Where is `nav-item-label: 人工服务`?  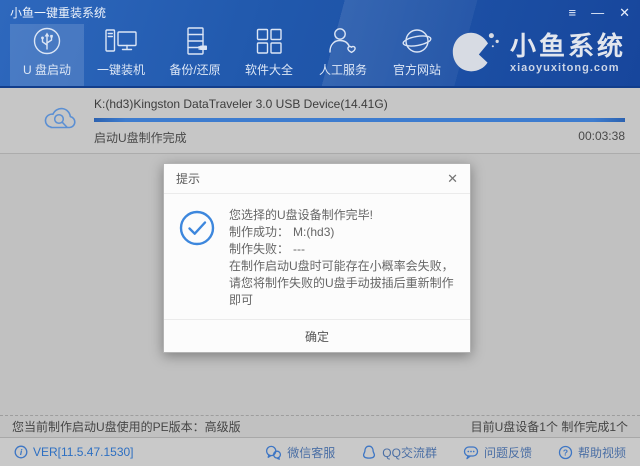
nav-item-label: 人工服务 is located at coordinates (342, 70).